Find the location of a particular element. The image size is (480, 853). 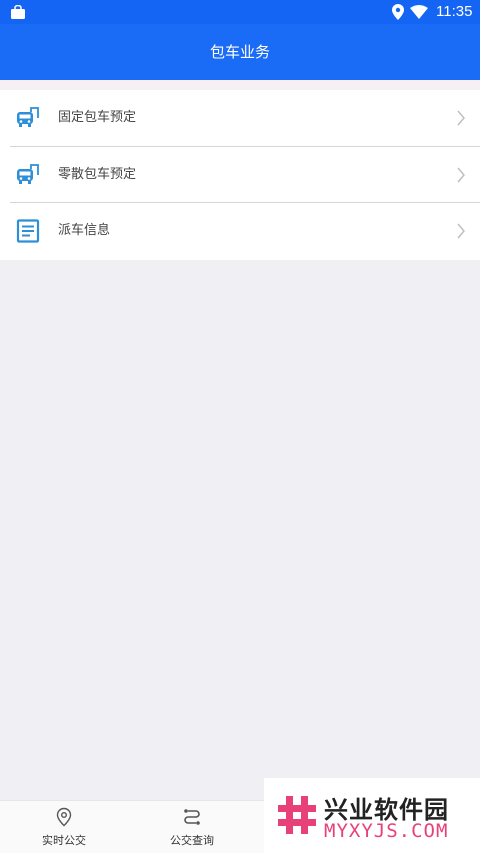

status-time: 11:35 is located at coordinates (454, 11).